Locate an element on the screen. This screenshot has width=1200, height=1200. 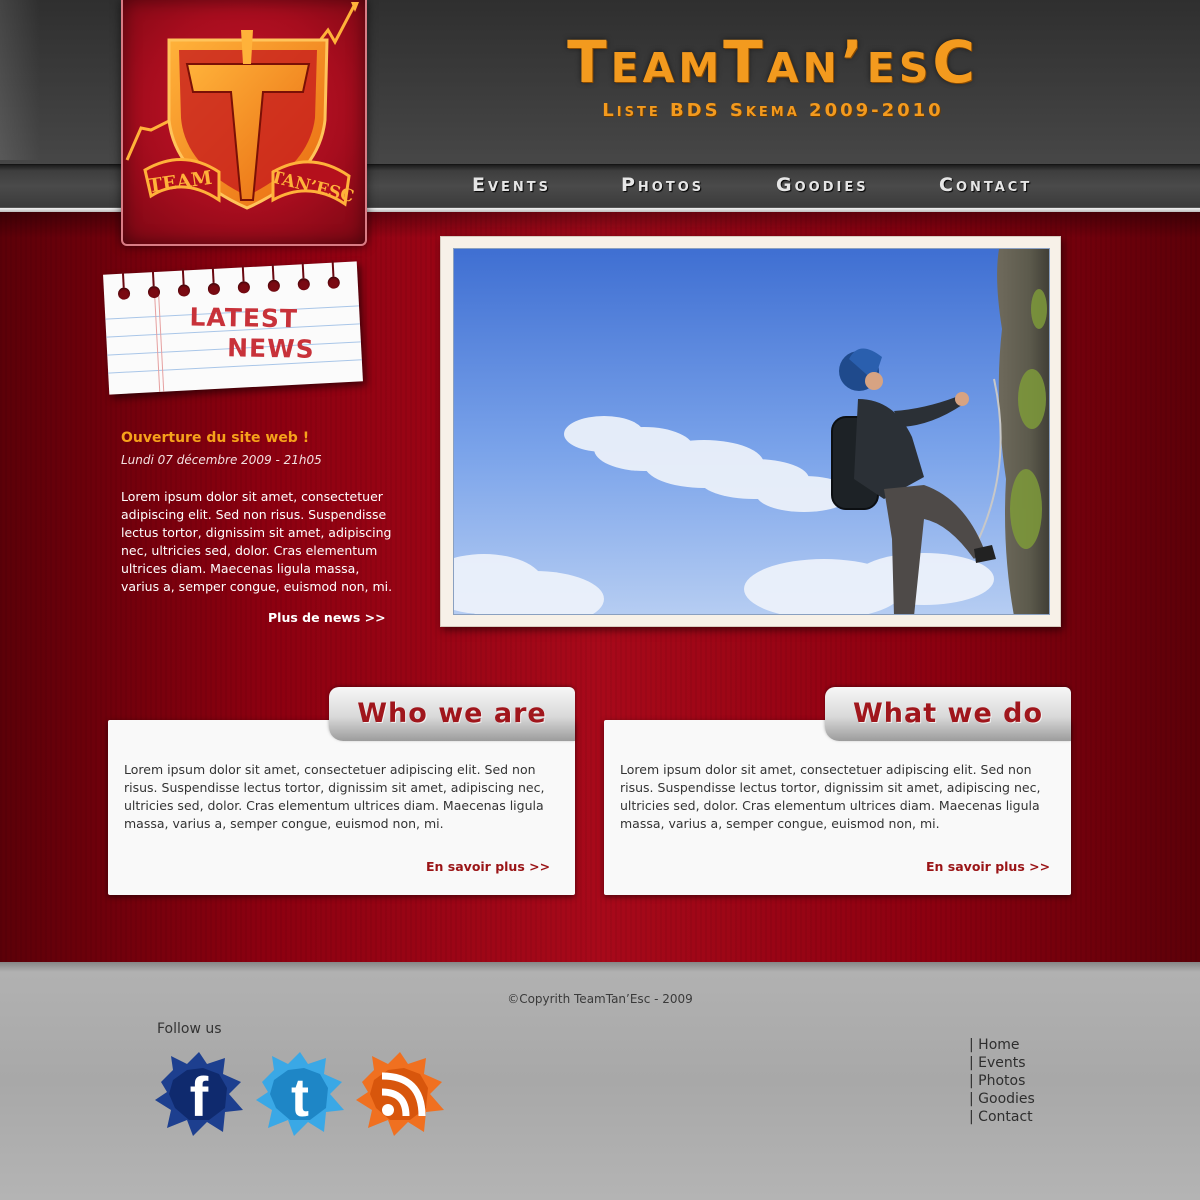
who-we-are-more-link: En savoir plus >> is located at coordinates (488, 866).